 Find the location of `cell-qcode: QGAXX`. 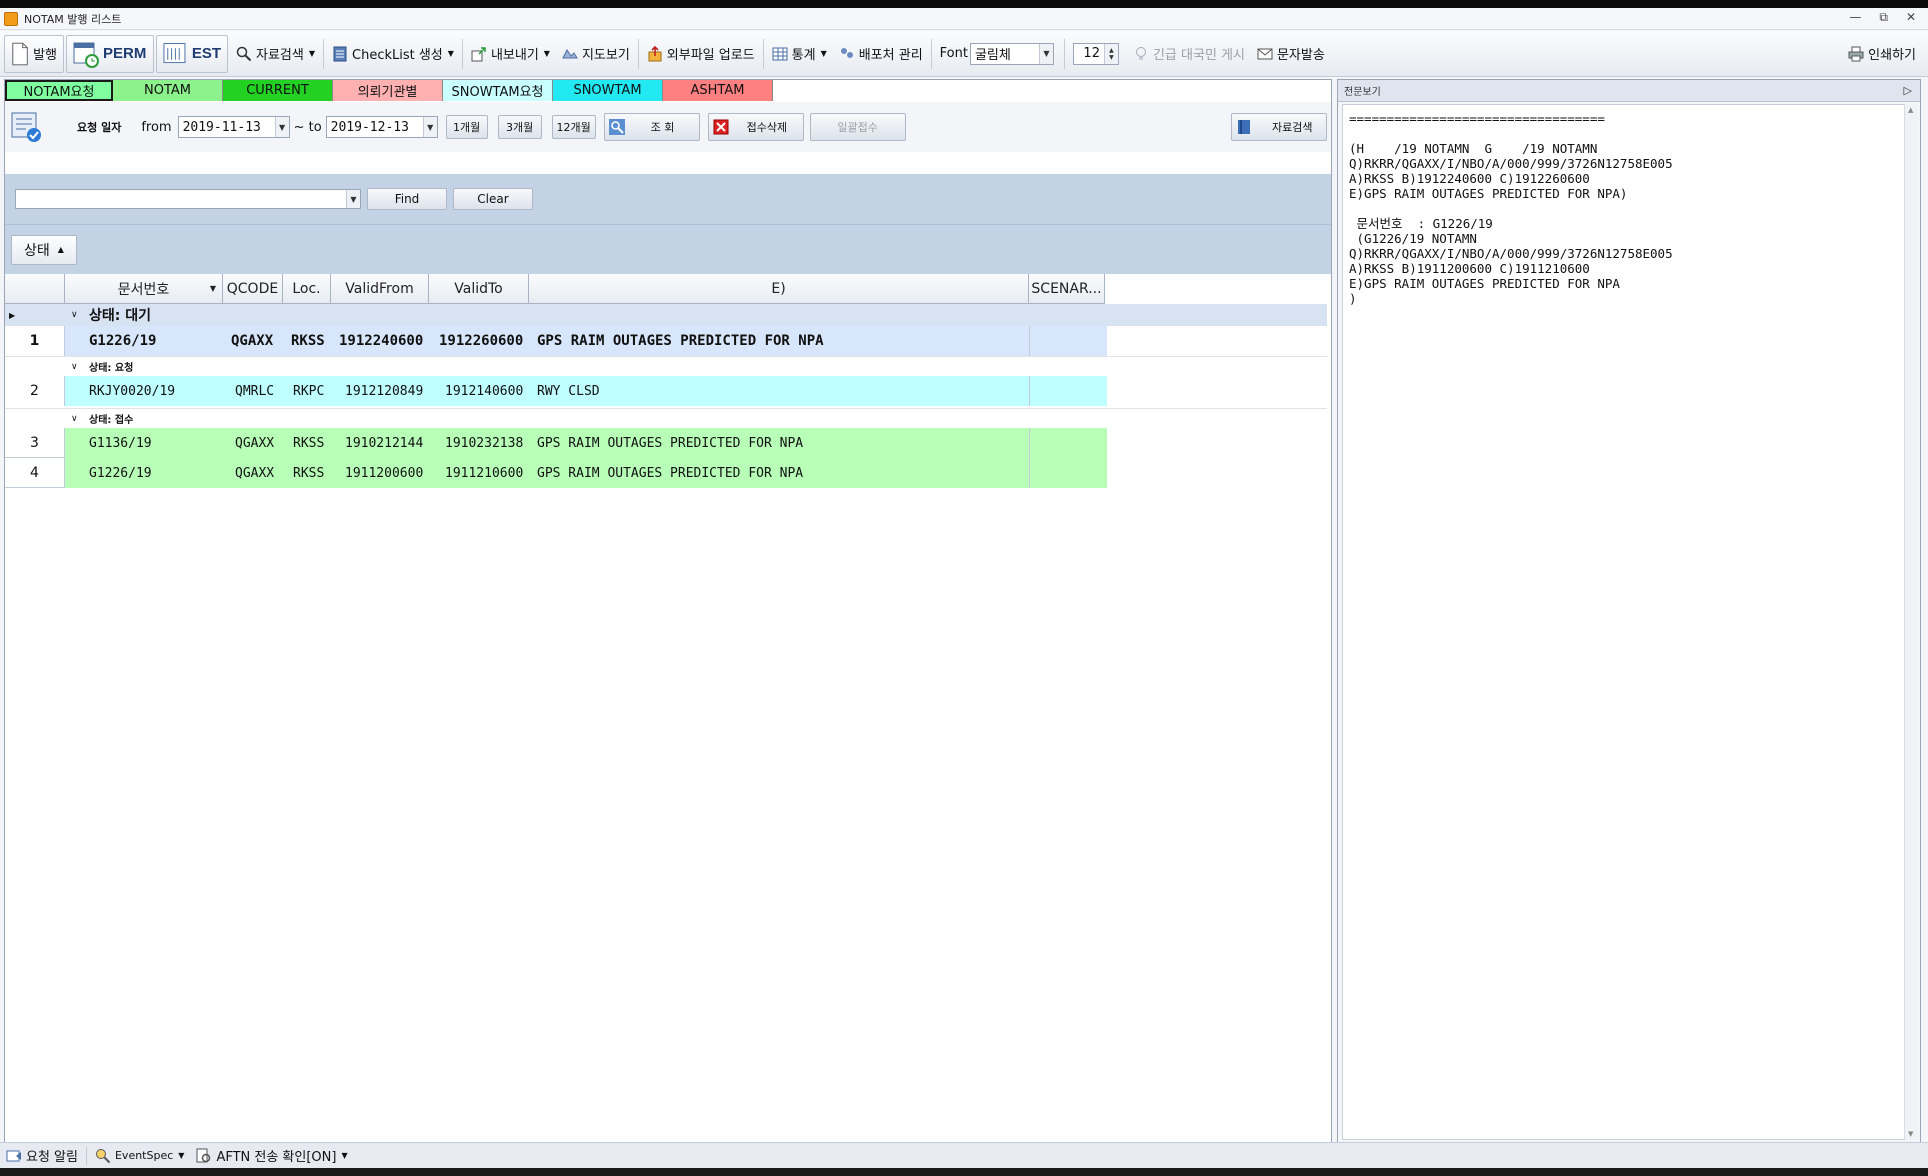

cell-qcode: QGAXX is located at coordinates (255, 443).